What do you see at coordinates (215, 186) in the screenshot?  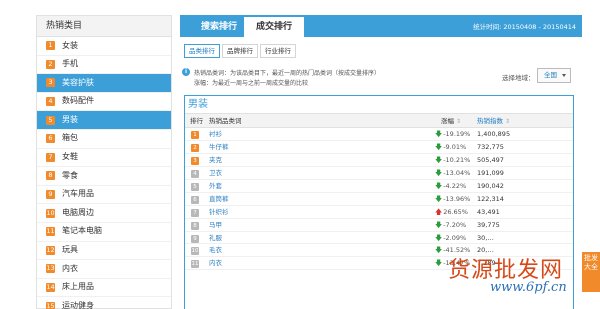 I see `keyword-link: 外套` at bounding box center [215, 186].